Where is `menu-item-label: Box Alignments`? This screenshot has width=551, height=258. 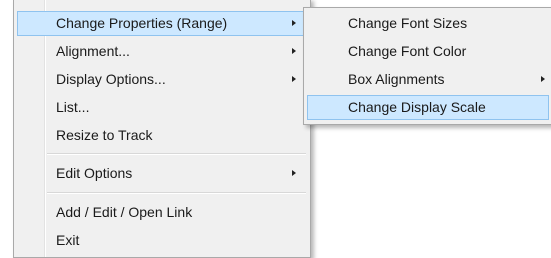 menu-item-label: Box Alignments is located at coordinates (396, 79).